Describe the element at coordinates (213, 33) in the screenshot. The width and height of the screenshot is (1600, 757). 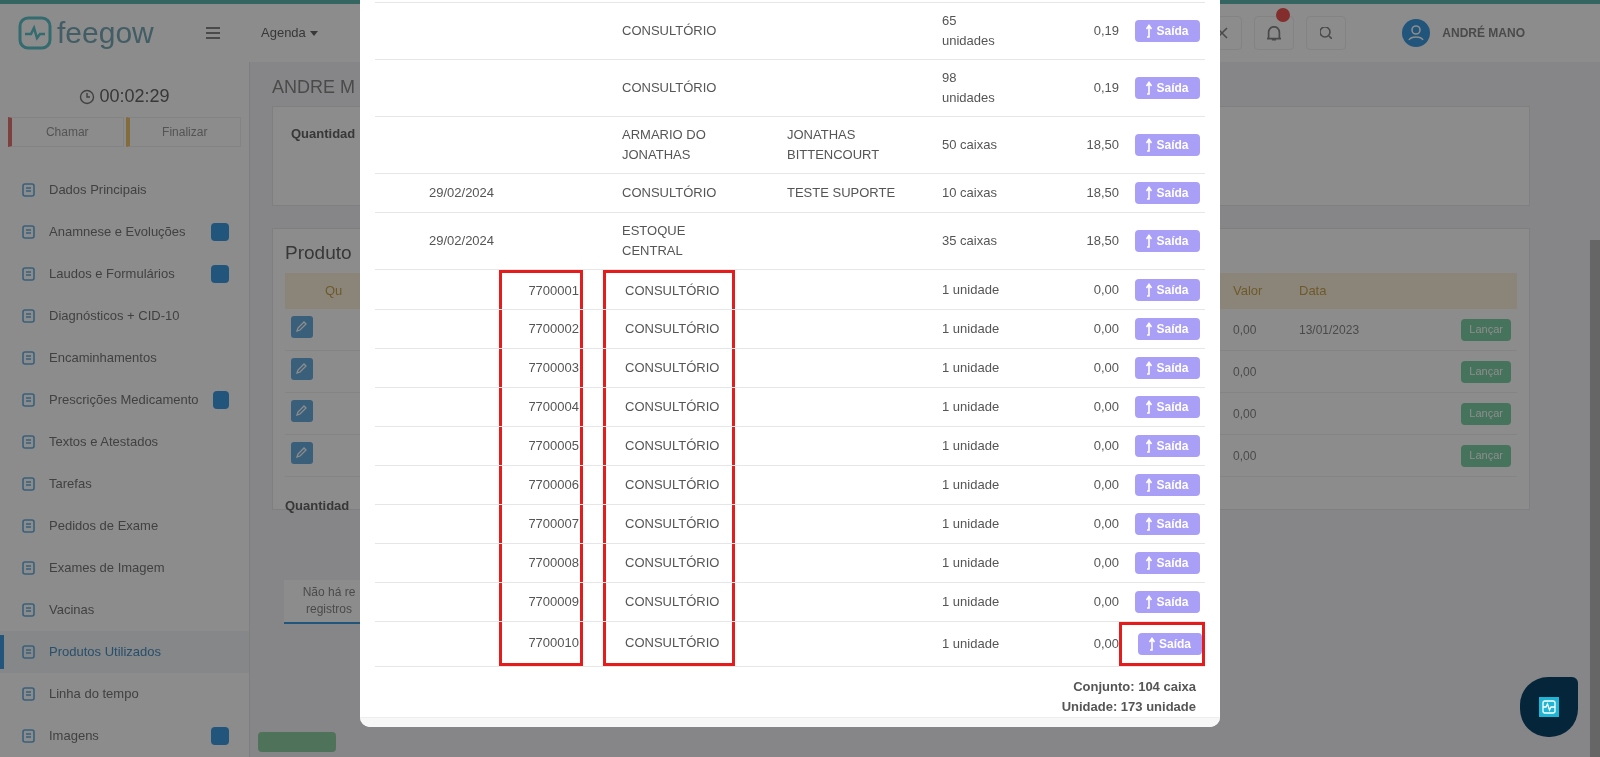
I see `menu-icon` at that location.